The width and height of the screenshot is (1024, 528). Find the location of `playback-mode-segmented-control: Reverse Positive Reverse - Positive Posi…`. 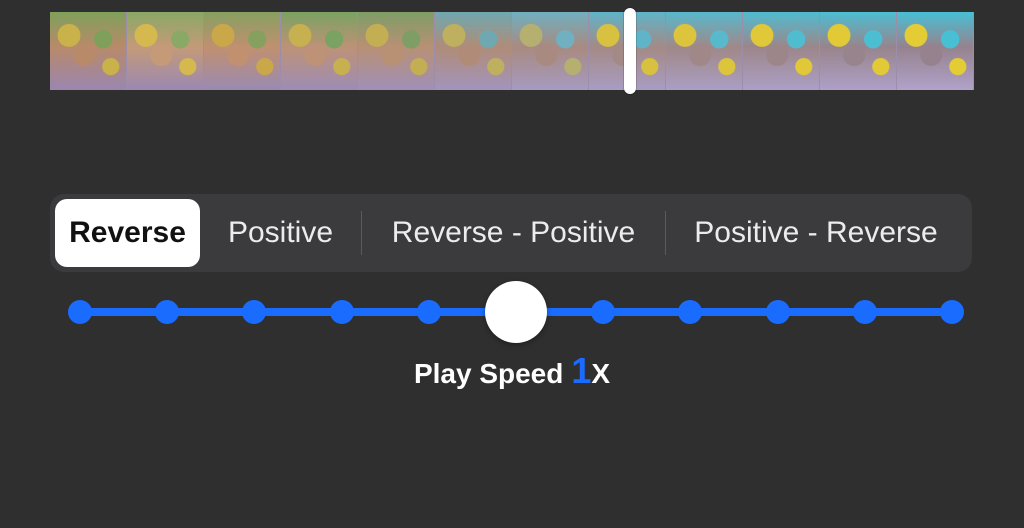

playback-mode-segmented-control: Reverse Positive Reverse - Positive Posi… is located at coordinates (511, 233).